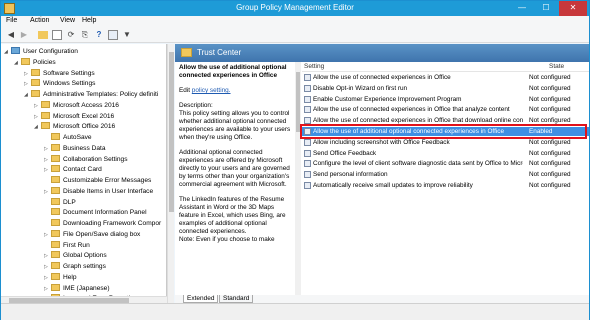  I want to click on refresh-icon: ⟳, so click(71, 35).